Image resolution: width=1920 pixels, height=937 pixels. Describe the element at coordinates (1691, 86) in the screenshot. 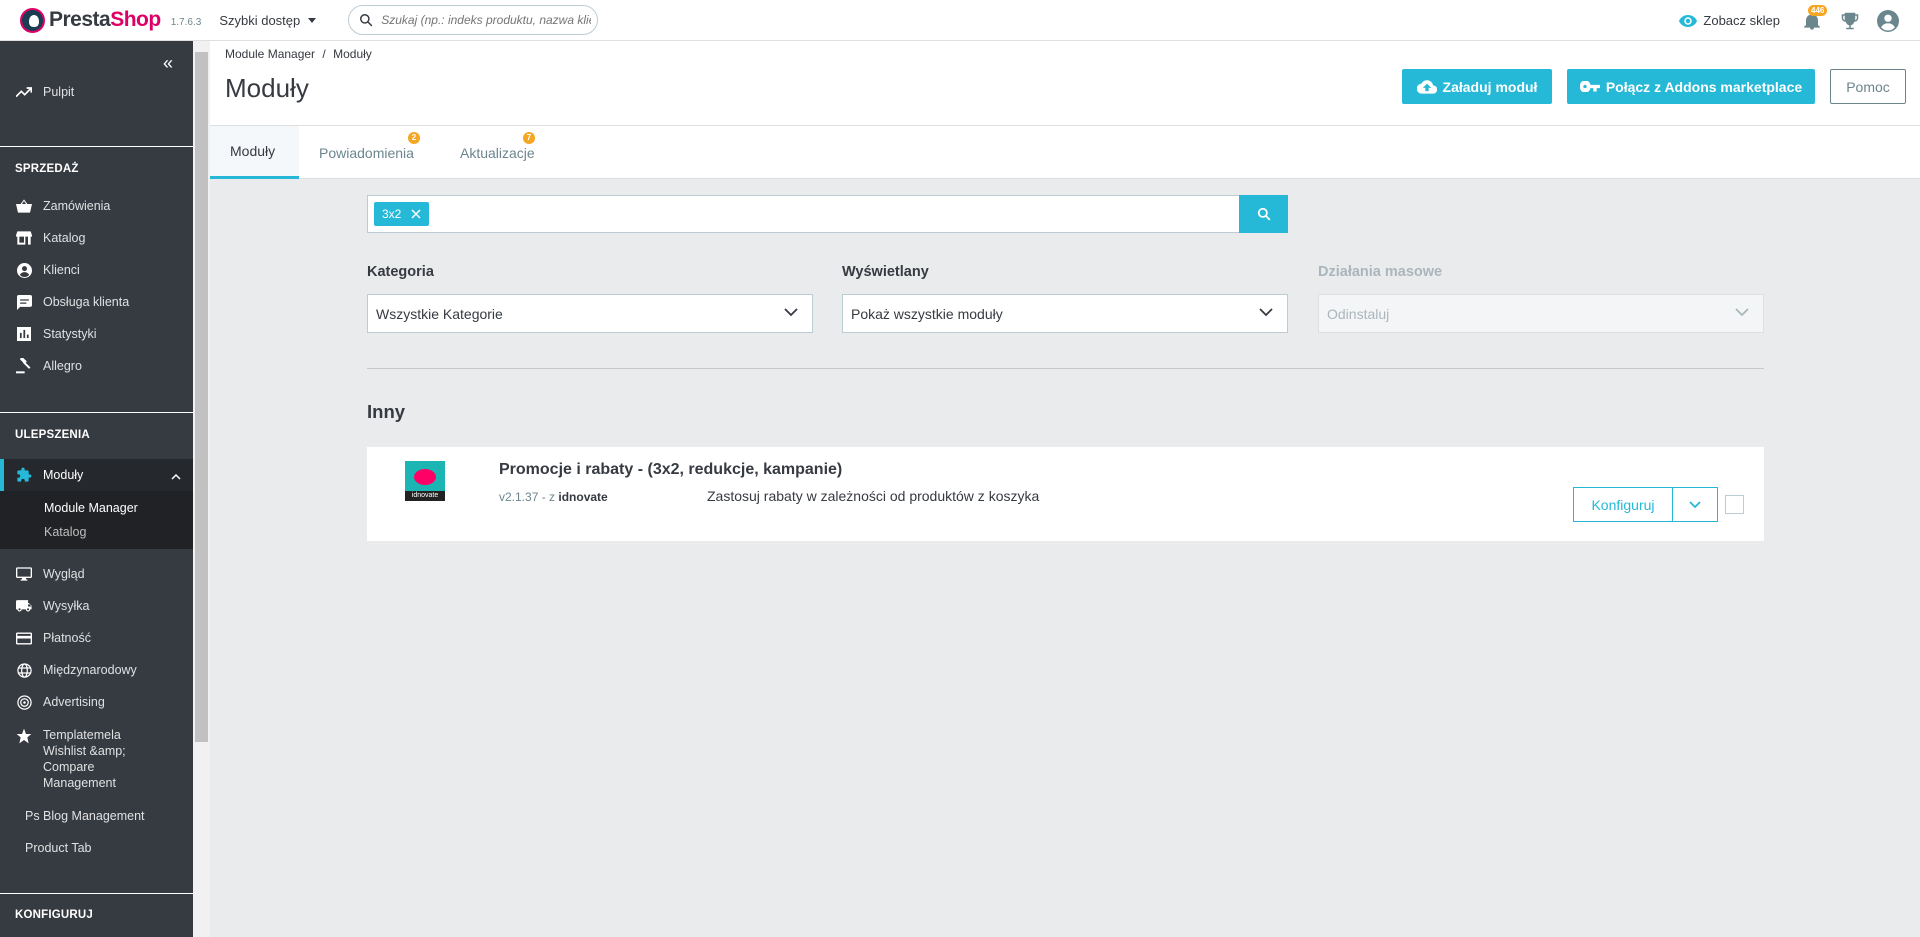

I see `connect-addons-button: Połącz z Addons marketplace` at that location.